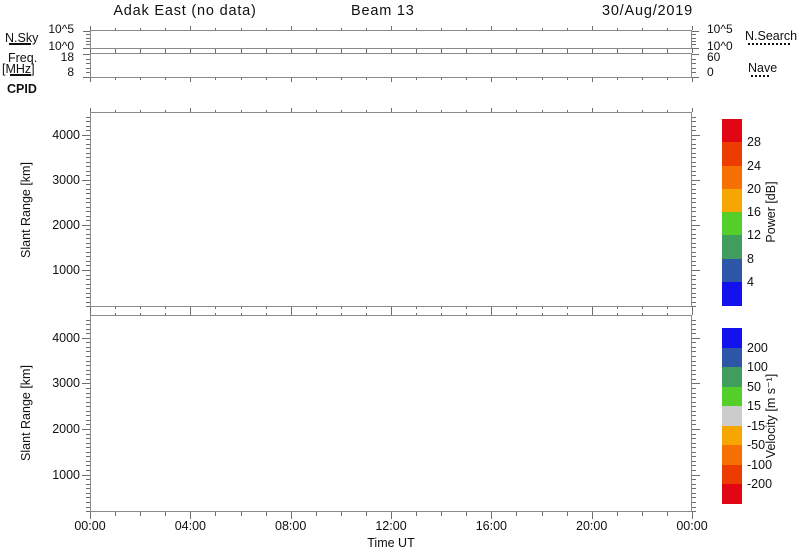  Describe the element at coordinates (22, 89) in the screenshot. I see `cpid-label: CPID` at that location.